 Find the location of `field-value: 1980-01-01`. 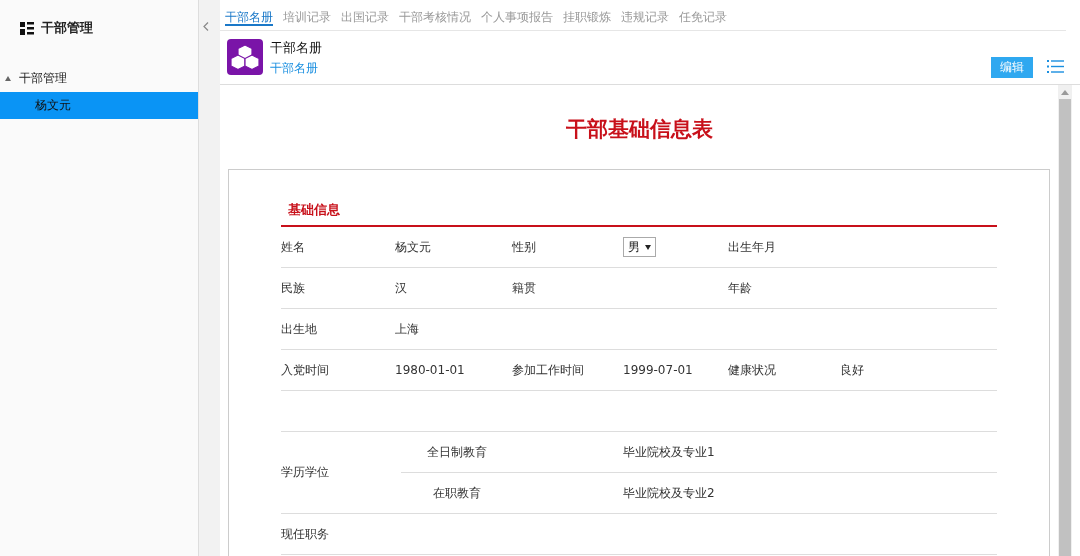

field-value: 1980-01-01 is located at coordinates (430, 370).